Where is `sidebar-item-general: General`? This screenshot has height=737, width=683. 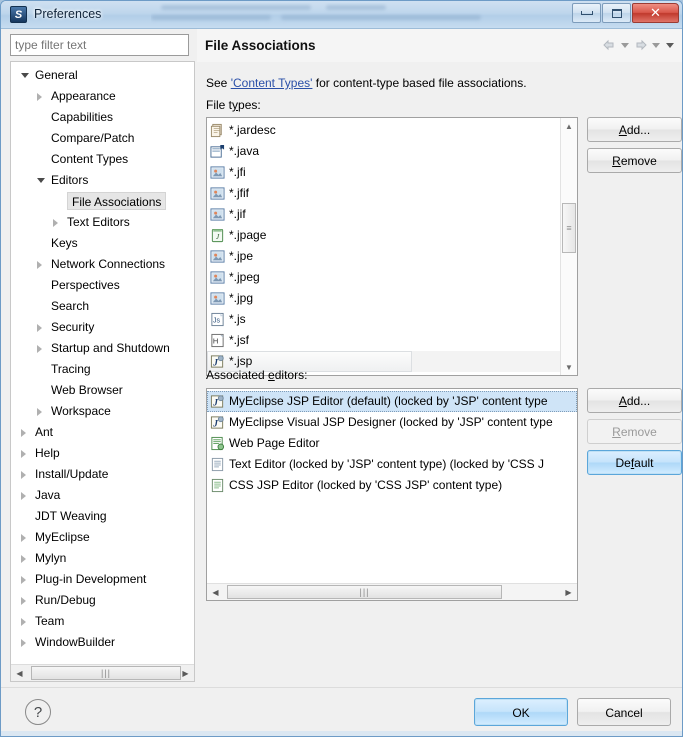 sidebar-item-general: General is located at coordinates (102, 75).